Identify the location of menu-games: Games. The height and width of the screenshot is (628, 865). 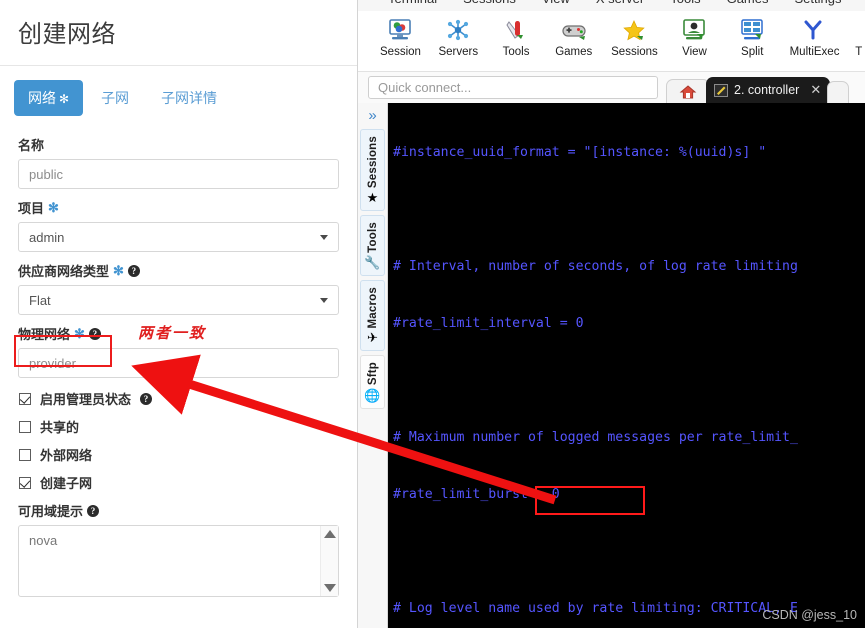
(748, 3).